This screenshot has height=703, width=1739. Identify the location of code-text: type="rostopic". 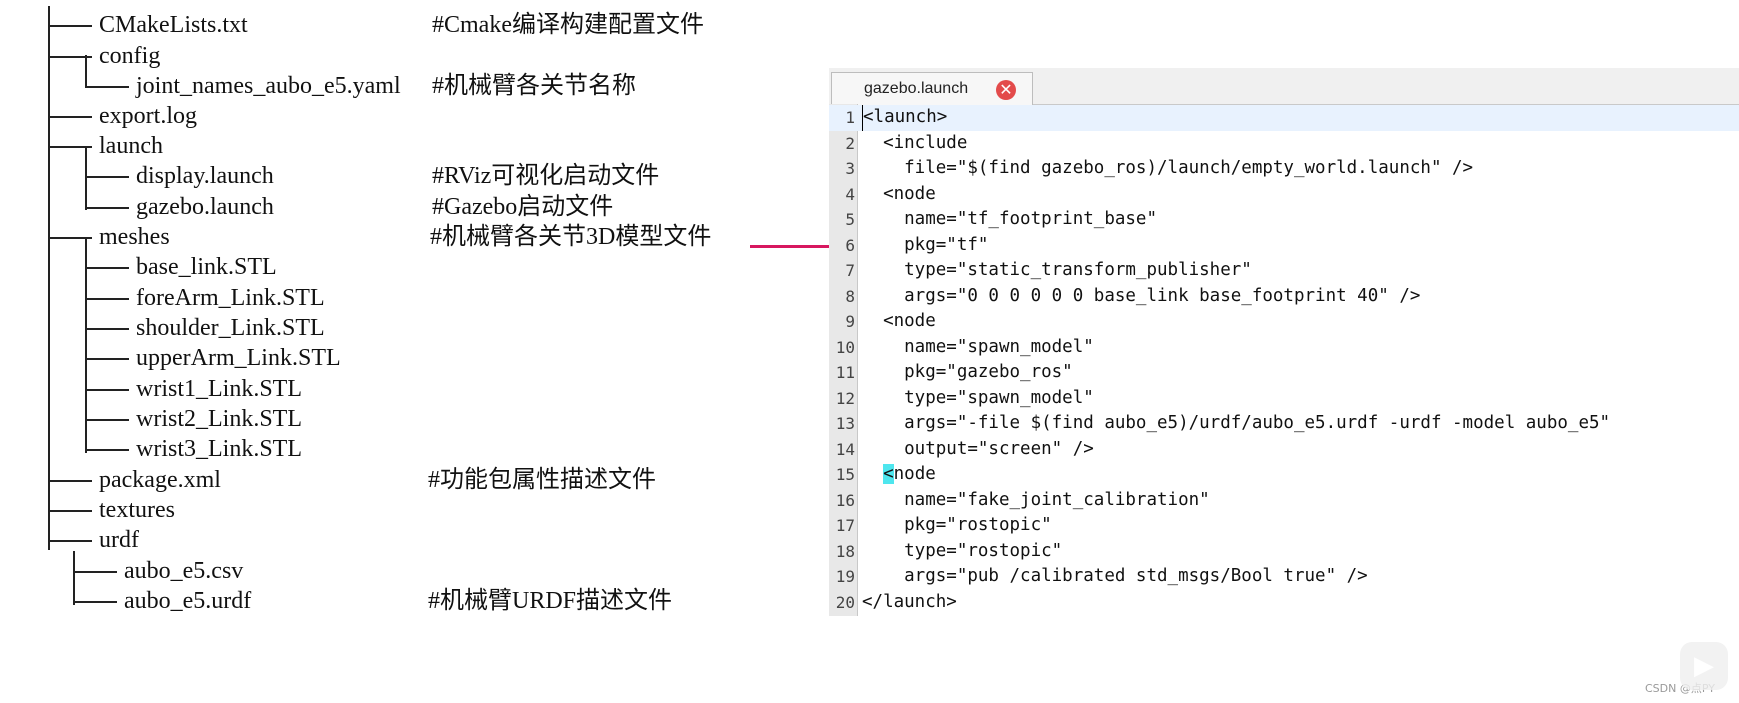
(962, 550).